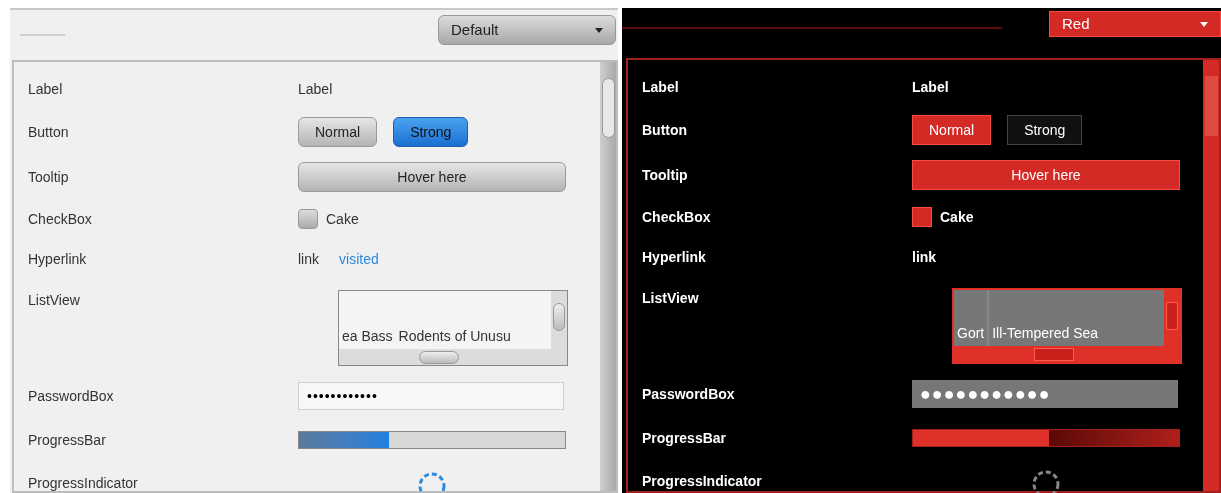 The image size is (1221, 493). What do you see at coordinates (1045, 394) in the screenshot?
I see `password-field: ●●●●●●●●●●●` at bounding box center [1045, 394].